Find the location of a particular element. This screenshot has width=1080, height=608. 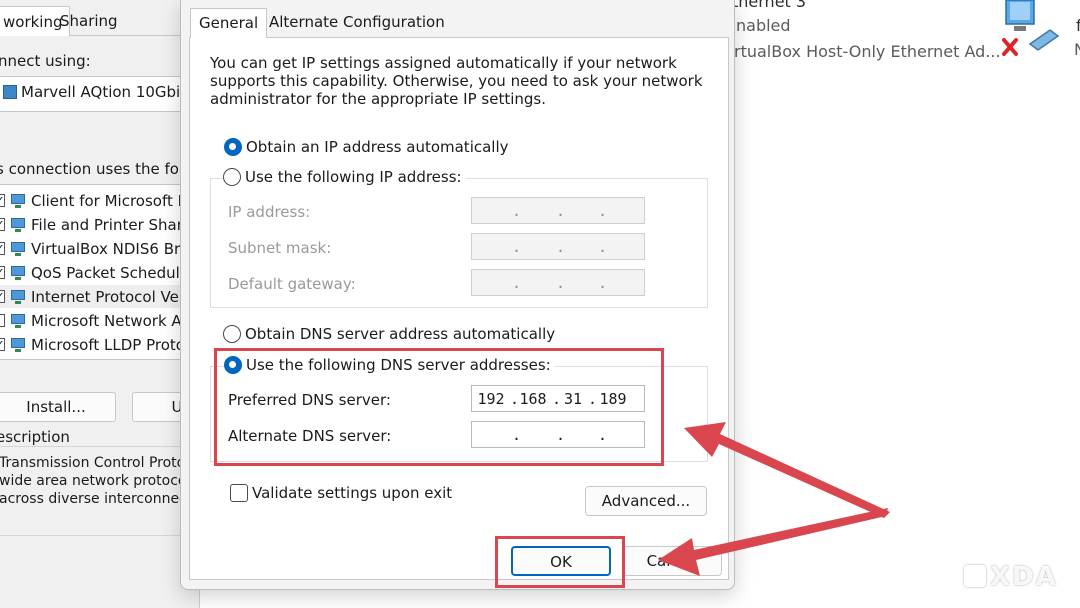

xda-logo-icon is located at coordinates (975, 576).